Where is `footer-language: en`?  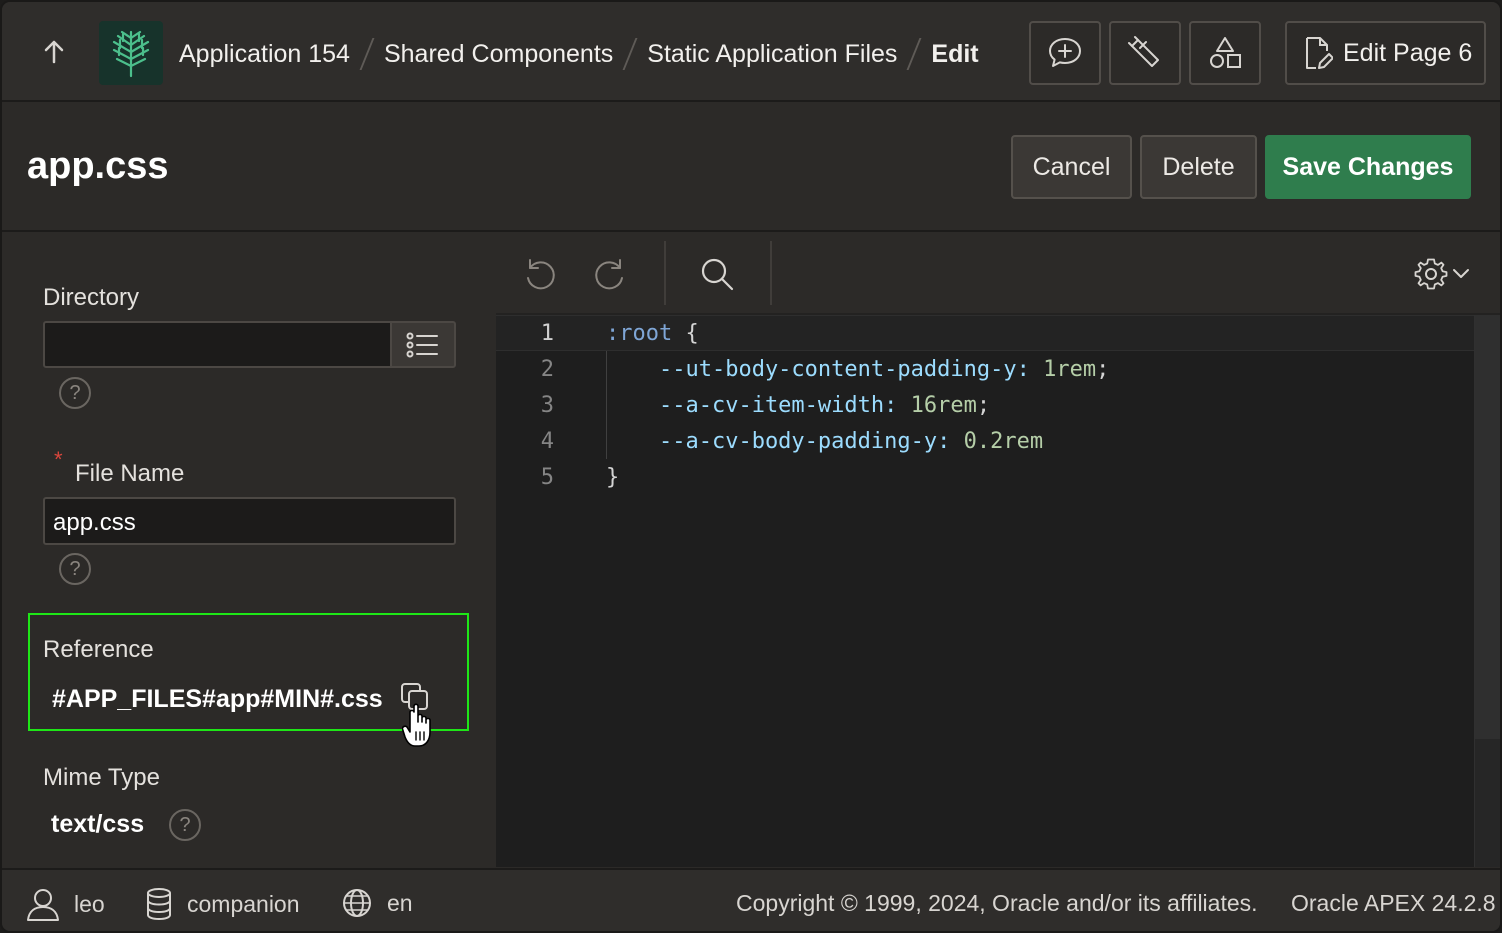 footer-language: en is located at coordinates (377, 903).